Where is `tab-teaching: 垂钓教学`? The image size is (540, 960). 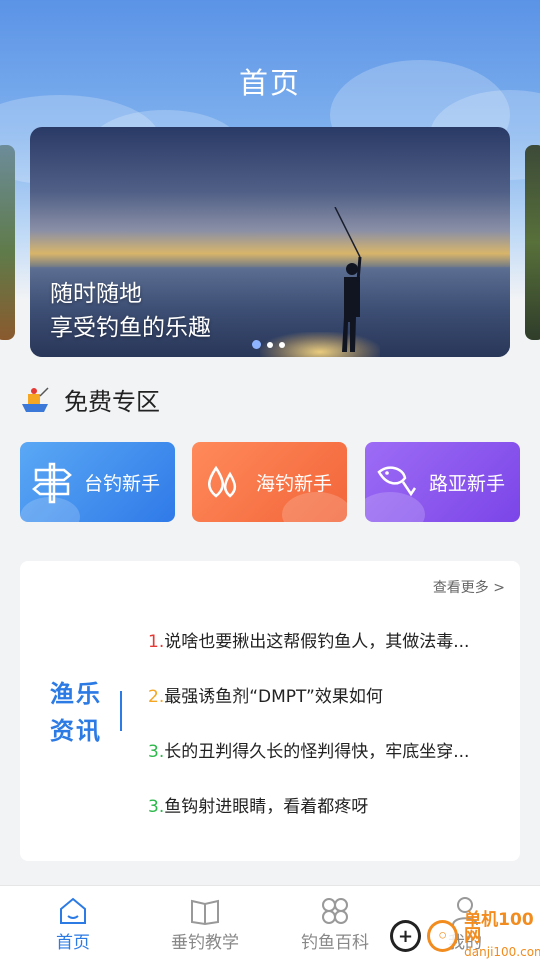 tab-teaching: 垂钓教学 is located at coordinates (205, 923).